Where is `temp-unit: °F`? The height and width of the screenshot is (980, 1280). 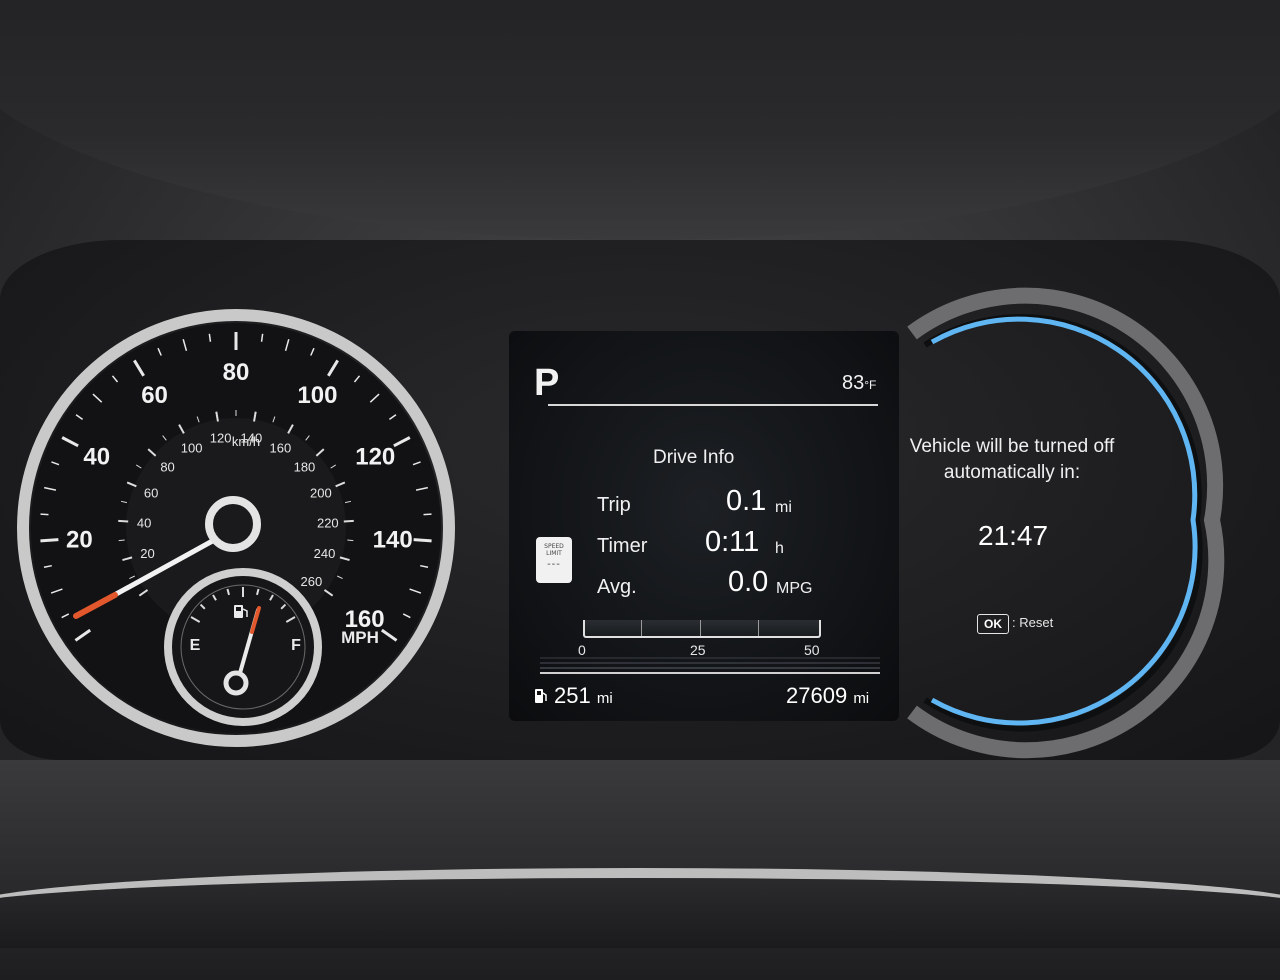 temp-unit: °F is located at coordinates (870, 385).